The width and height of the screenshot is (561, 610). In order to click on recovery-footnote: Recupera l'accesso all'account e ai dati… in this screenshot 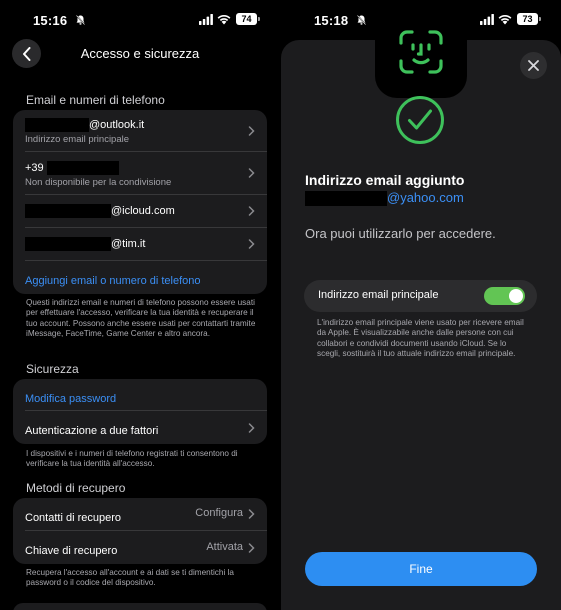, I will do `click(130, 578)`.